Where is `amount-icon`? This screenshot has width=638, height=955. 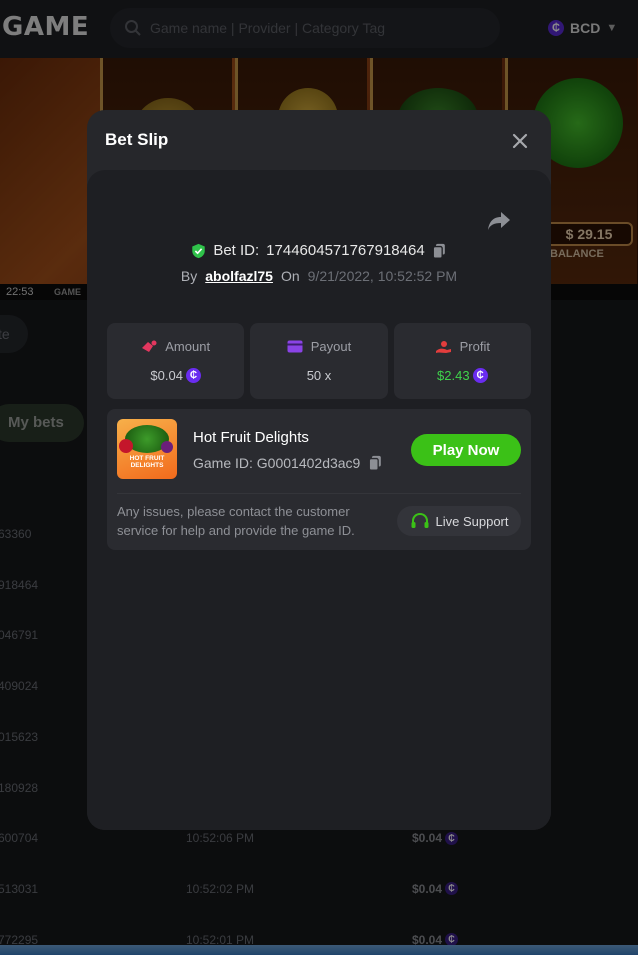 amount-icon is located at coordinates (149, 346).